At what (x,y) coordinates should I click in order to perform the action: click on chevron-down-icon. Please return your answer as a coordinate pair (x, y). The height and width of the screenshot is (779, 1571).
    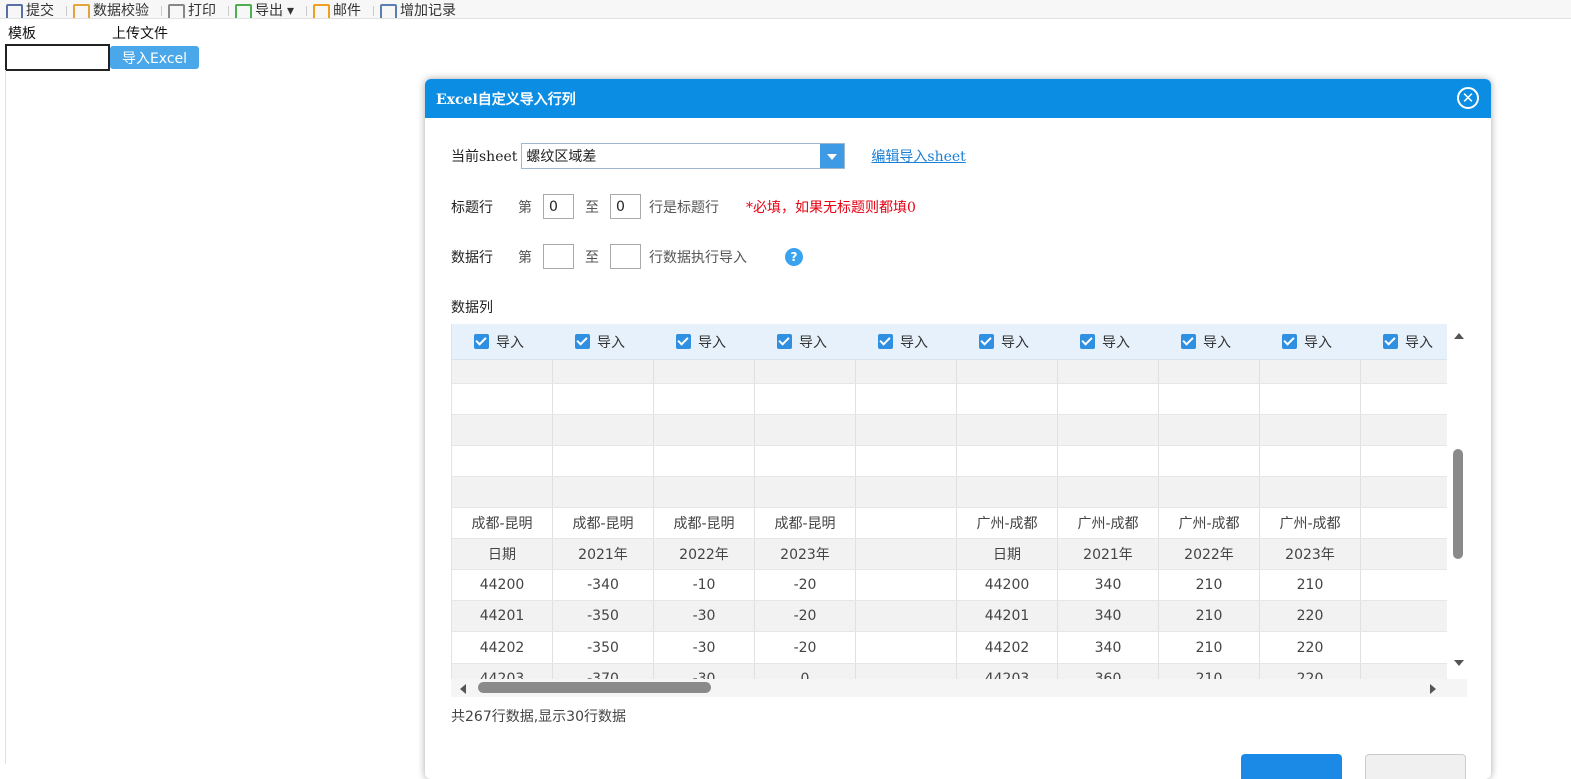
    Looking at the image, I should click on (832, 156).